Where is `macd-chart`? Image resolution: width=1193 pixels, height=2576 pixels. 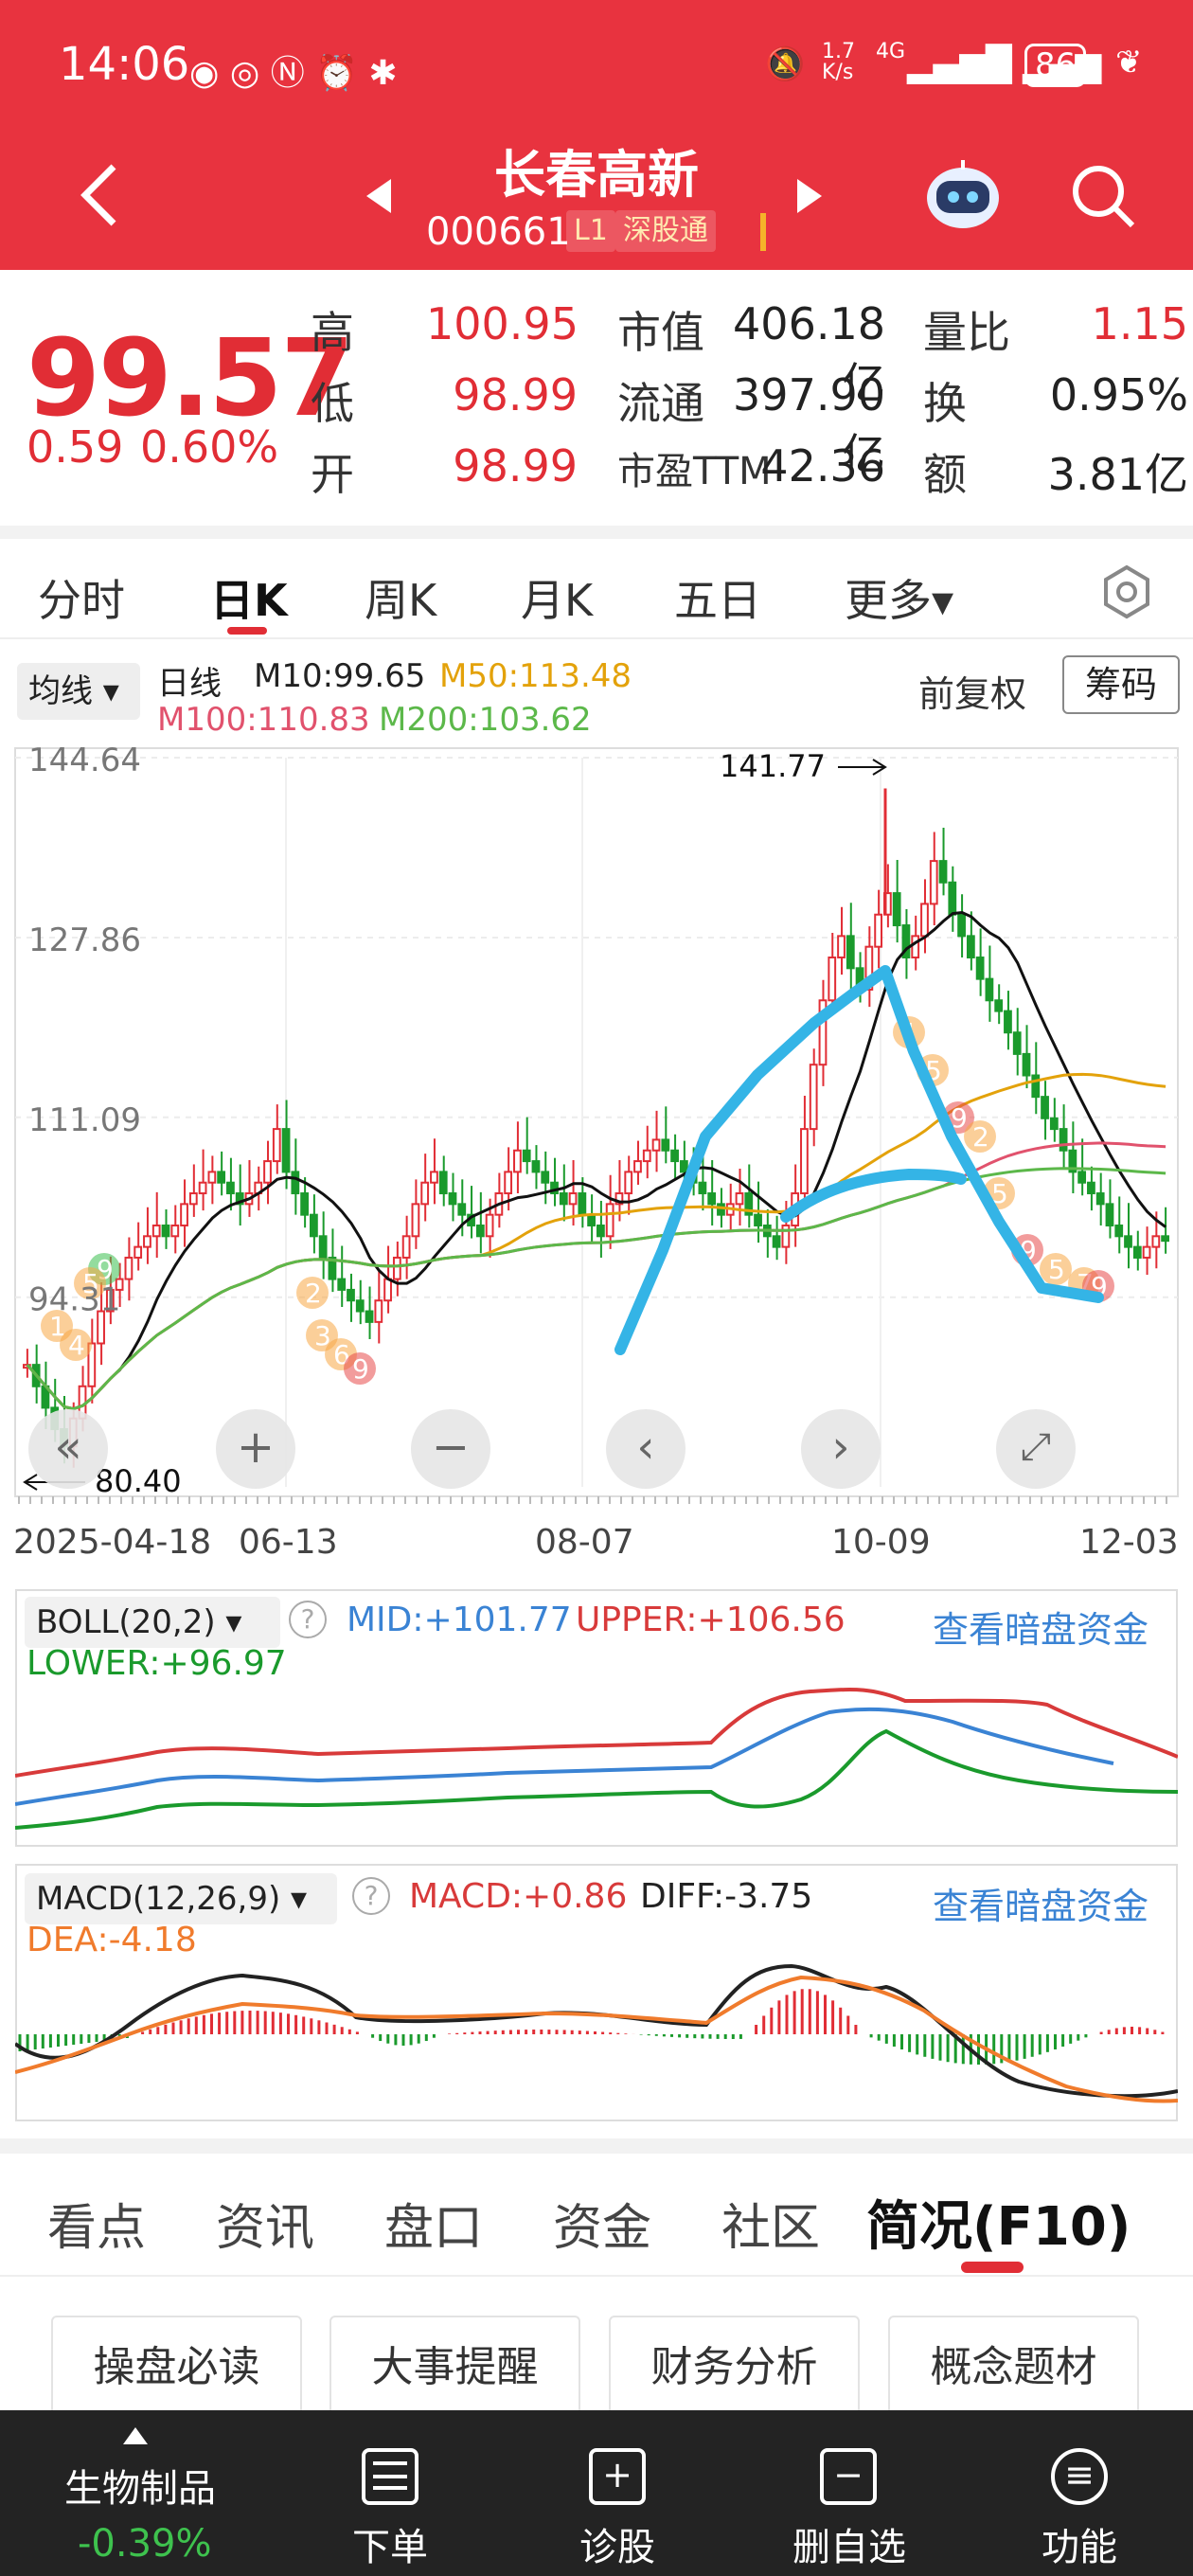
macd-chart is located at coordinates (596, 2033).